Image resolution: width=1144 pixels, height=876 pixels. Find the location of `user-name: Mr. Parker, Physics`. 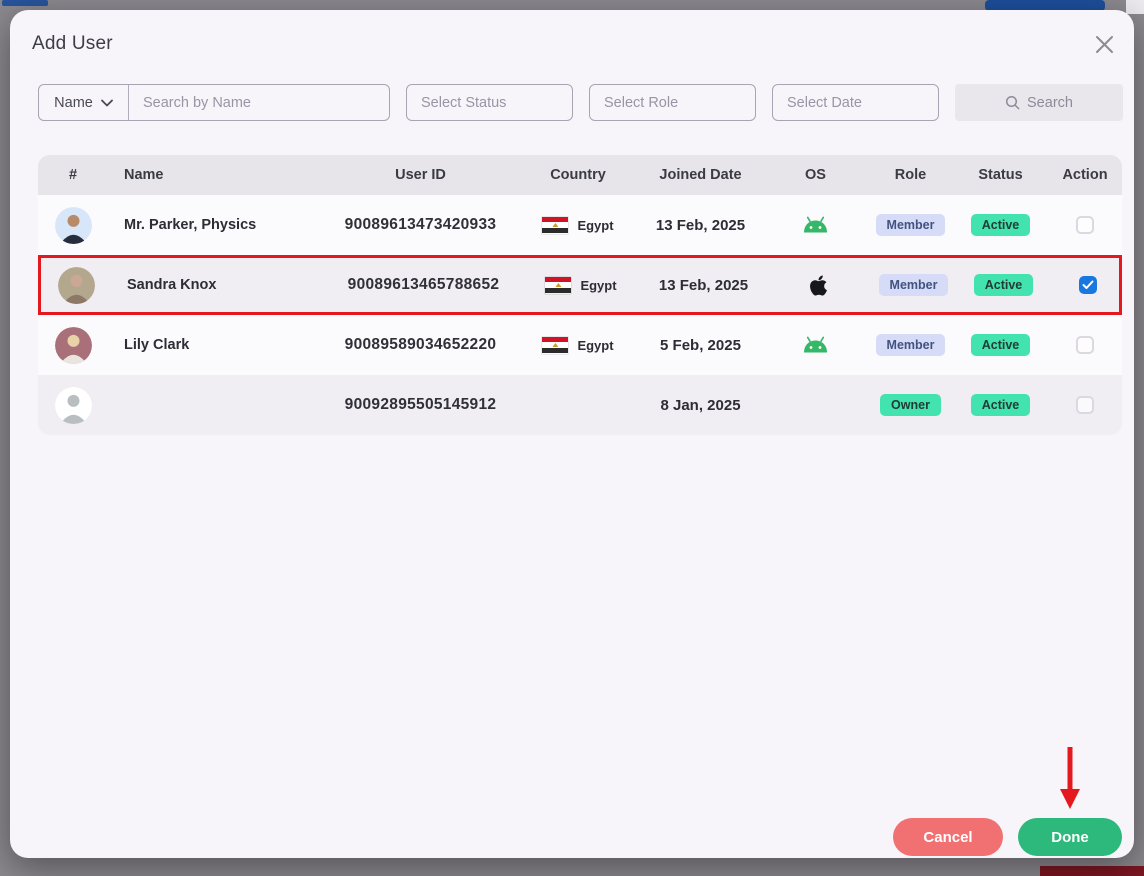

user-name: Mr. Parker, Physics is located at coordinates (190, 225).